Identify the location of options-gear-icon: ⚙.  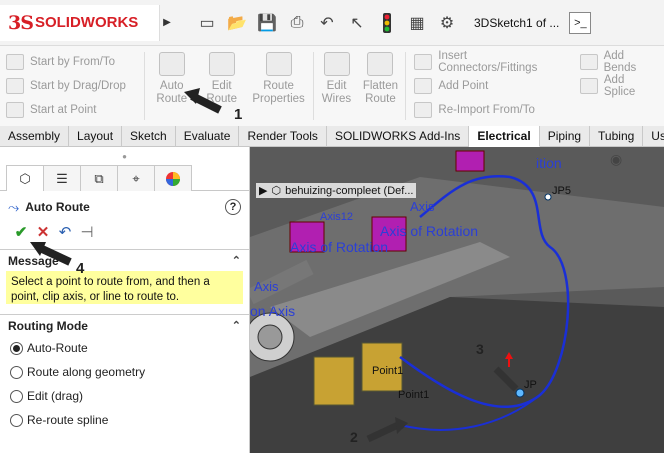
(447, 23).